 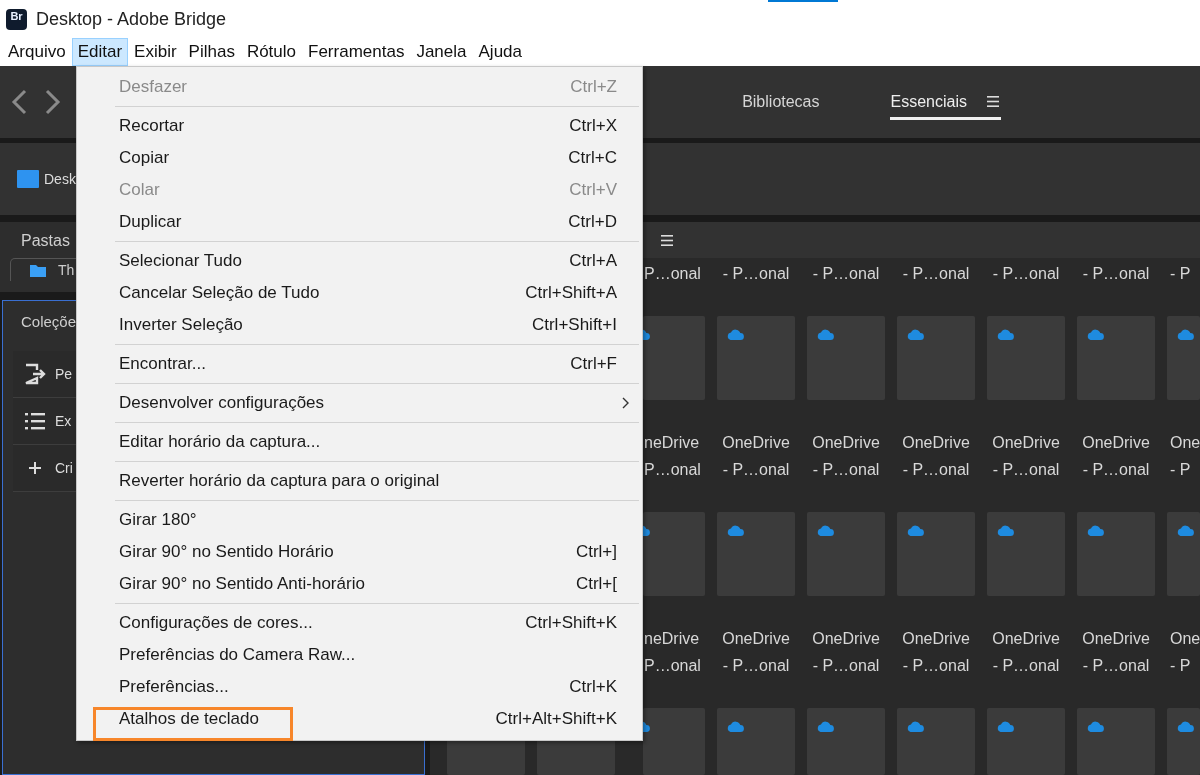 I want to click on menu-bar-item: Ferramentas, so click(x=356, y=52).